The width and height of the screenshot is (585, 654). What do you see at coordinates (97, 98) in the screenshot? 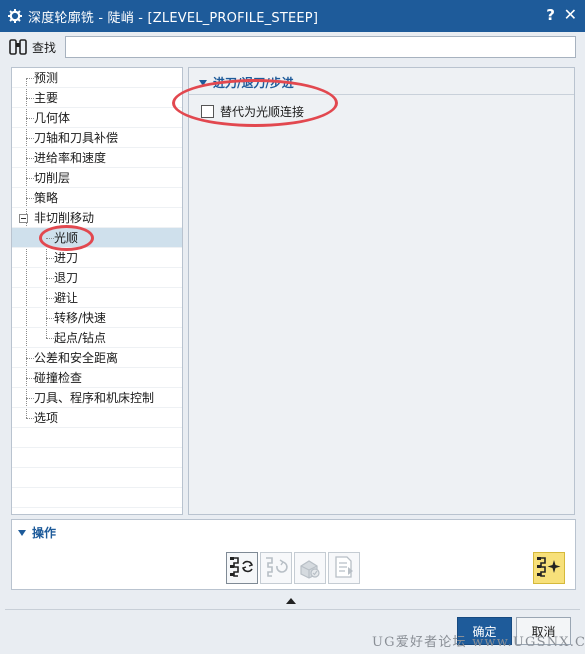
I see `tree-item-主要: 主要` at bounding box center [97, 98].